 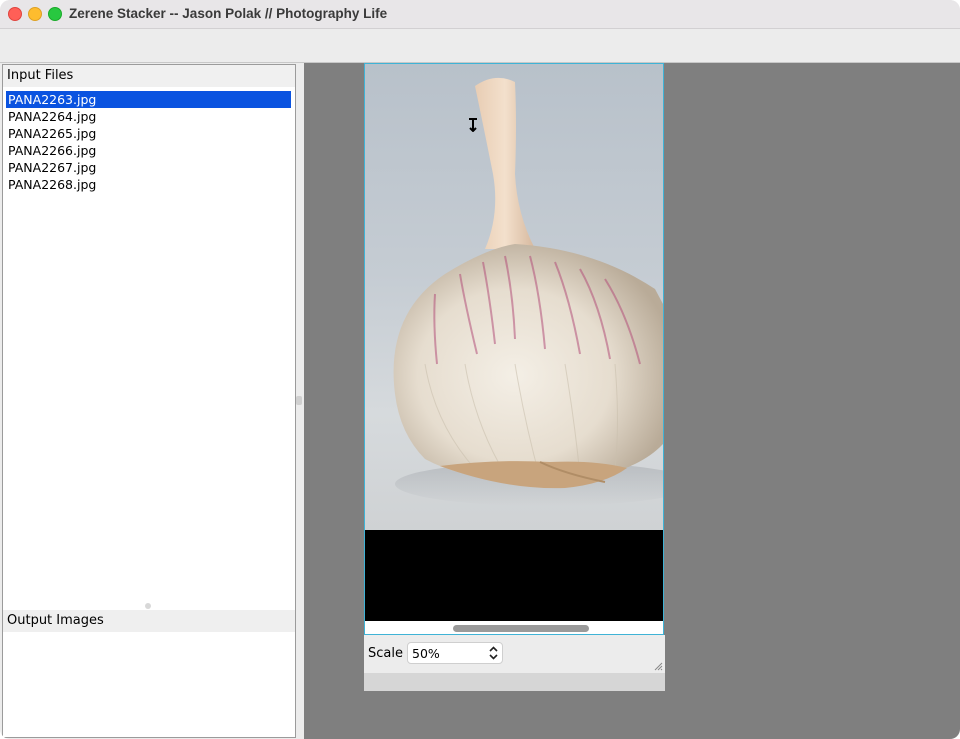 What do you see at coordinates (473, 125) in the screenshot?
I see `resize-cursor-icon` at bounding box center [473, 125].